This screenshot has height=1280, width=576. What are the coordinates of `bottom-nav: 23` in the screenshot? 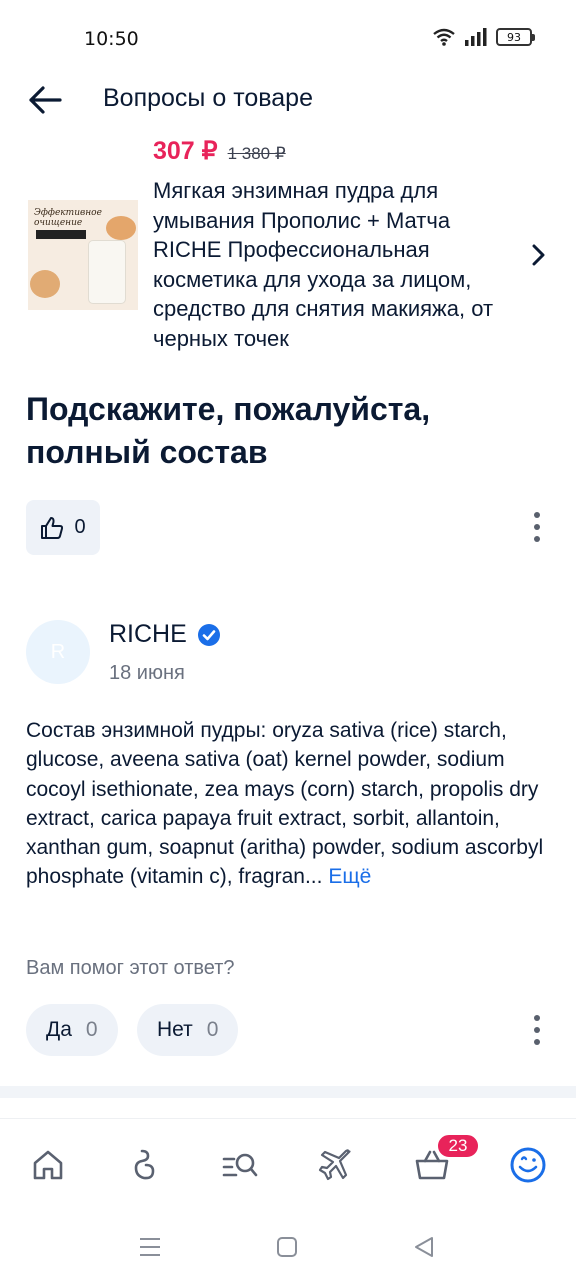 It's located at (288, 1168).